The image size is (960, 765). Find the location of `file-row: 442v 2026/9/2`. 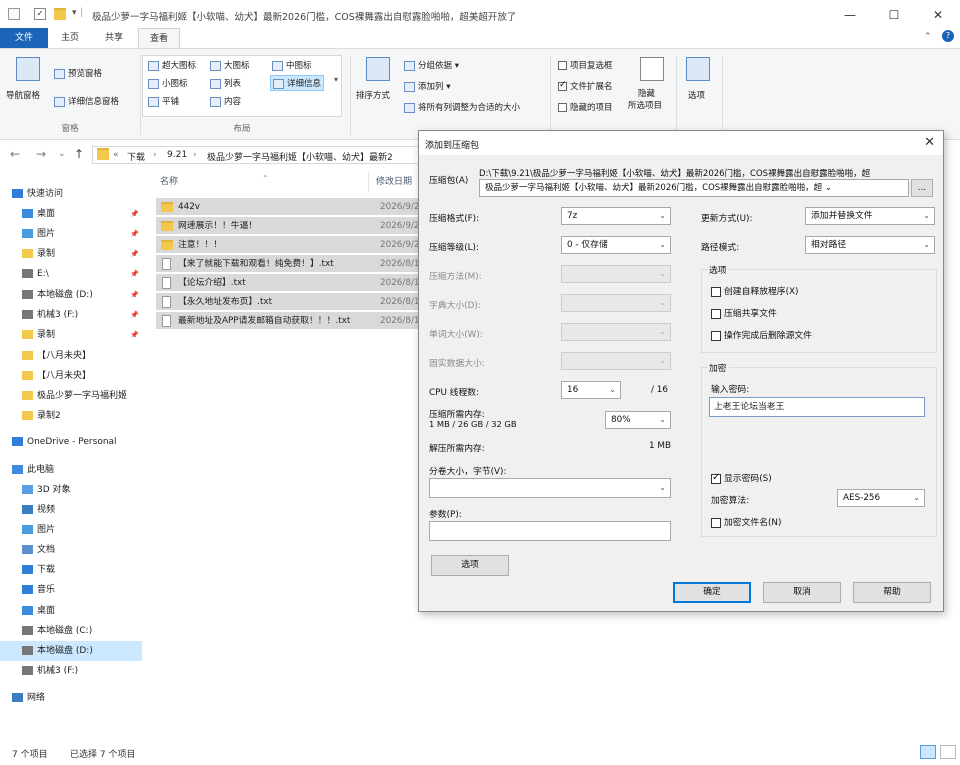

file-row: 442v 2026/9/2 is located at coordinates (289, 207).